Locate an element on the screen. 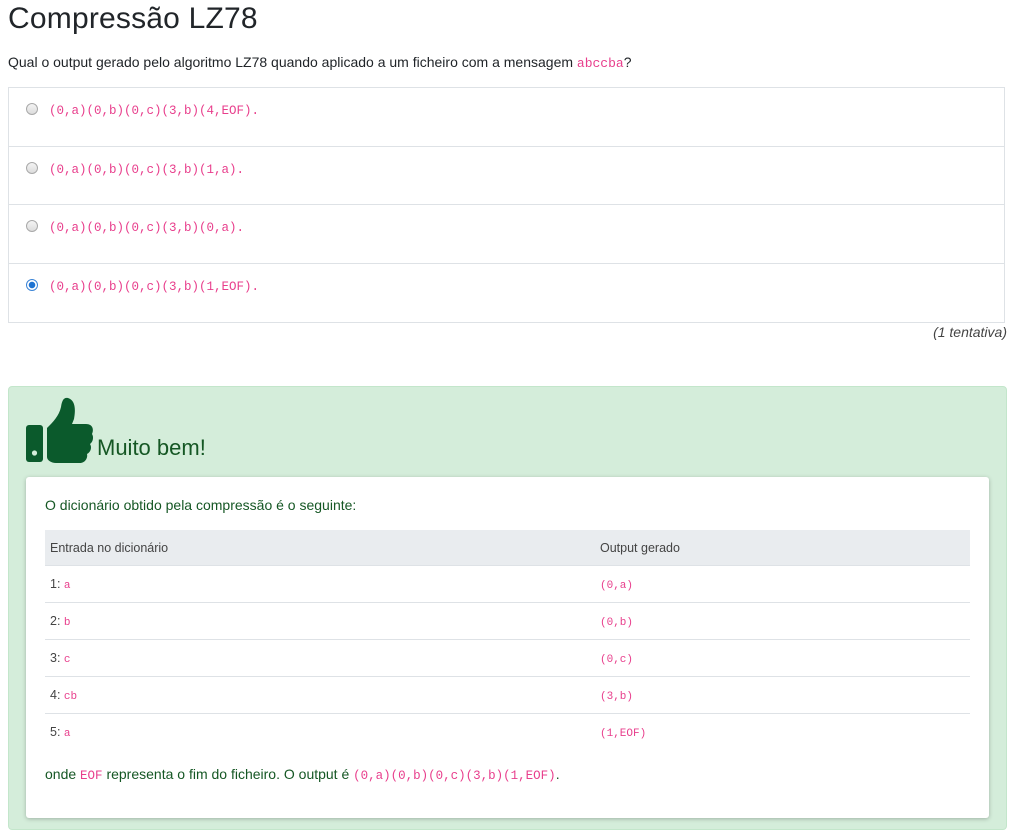 The width and height of the screenshot is (1017, 838). table-row: 5: a (1,EOF) is located at coordinates (507, 731).